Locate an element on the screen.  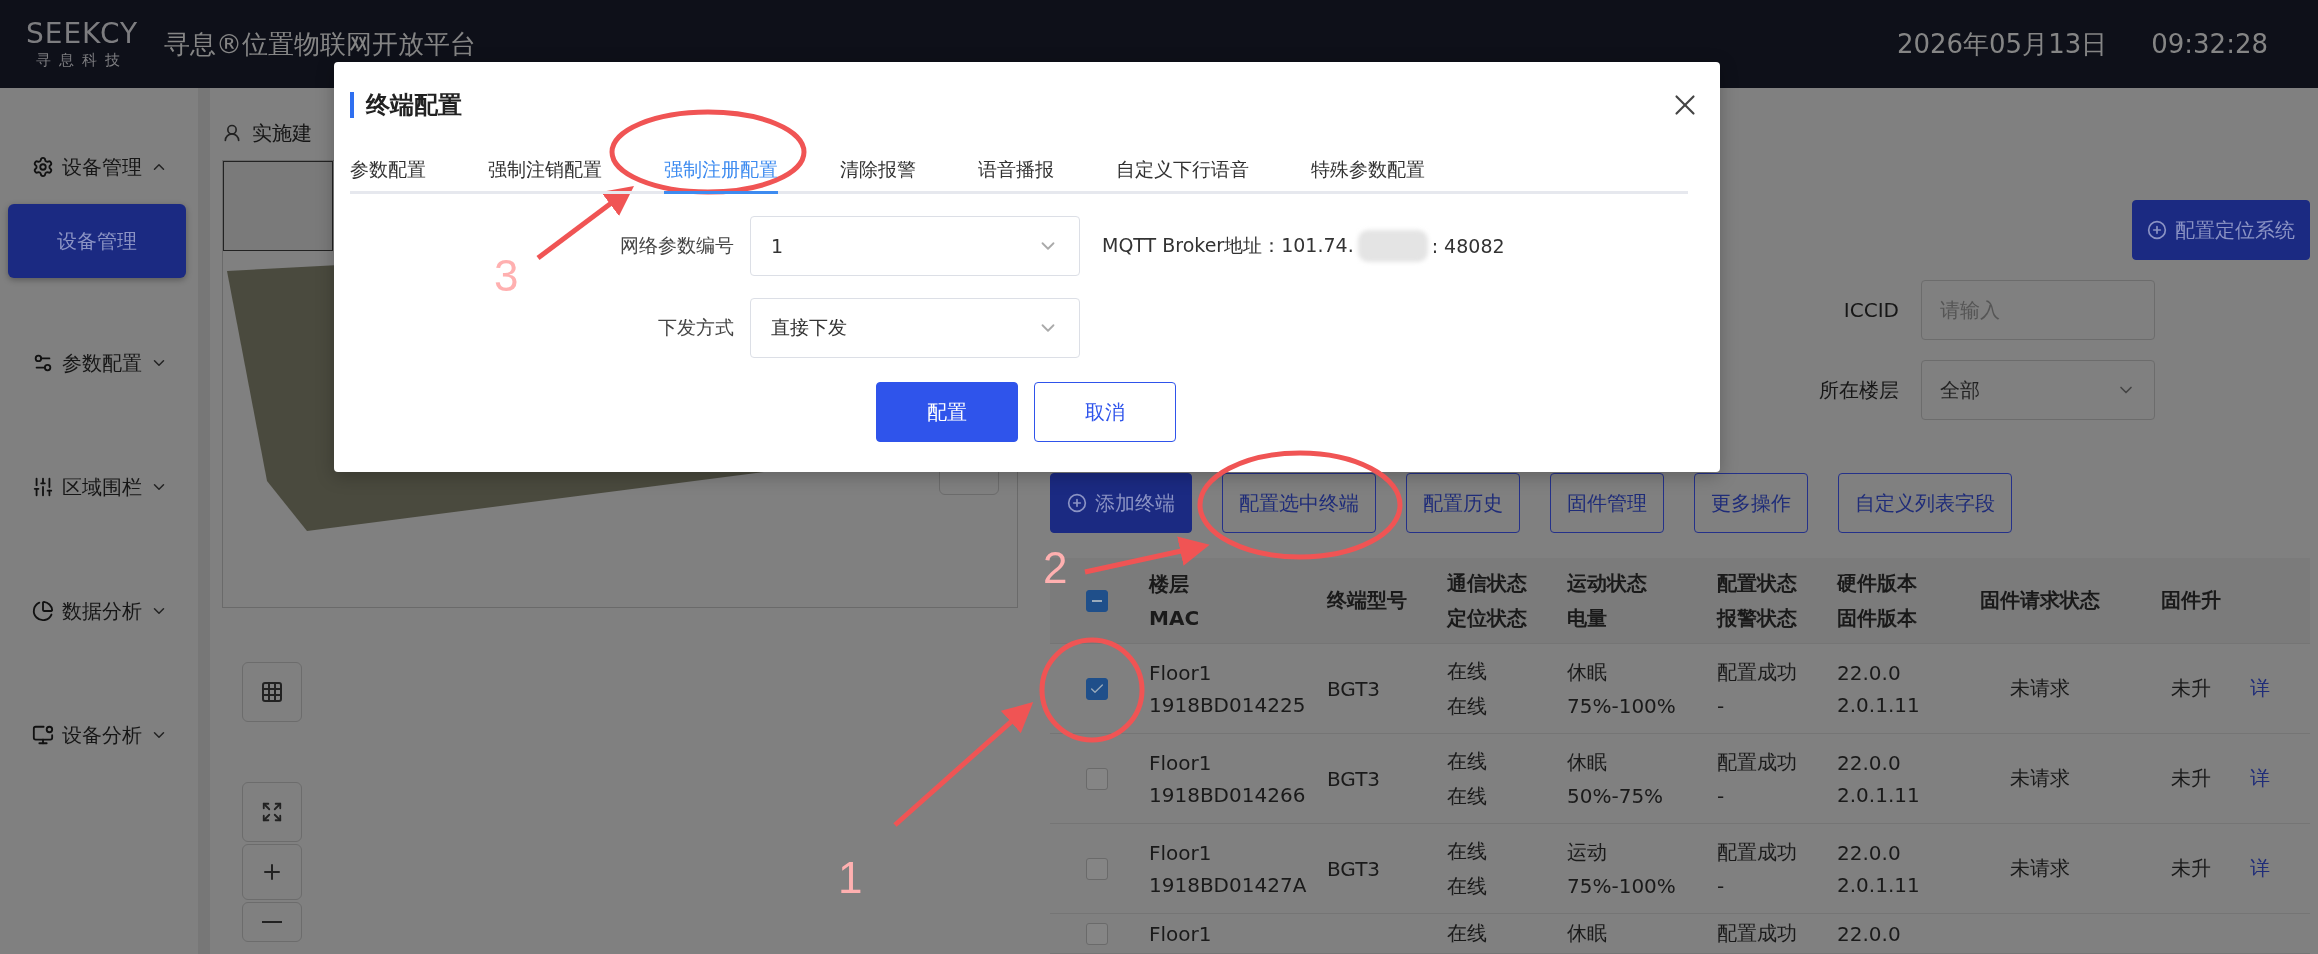
dialog-button: 配置 is located at coordinates (947, 412).